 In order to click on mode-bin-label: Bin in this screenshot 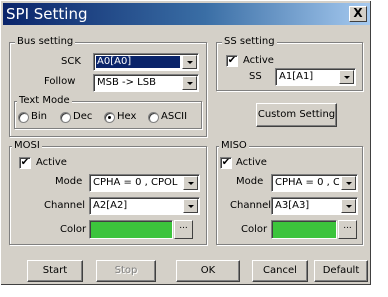, I will do `click(39, 116)`.